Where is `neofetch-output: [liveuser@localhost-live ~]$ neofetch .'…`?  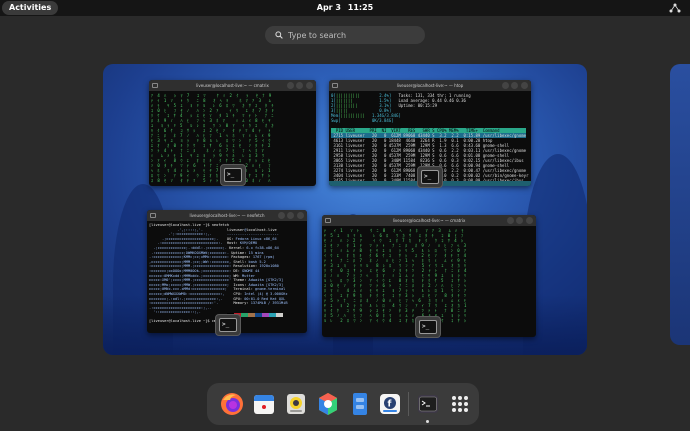 neofetch-output: [liveuser@localhost-live ~]$ neofetch .'… is located at coordinates (218, 273).